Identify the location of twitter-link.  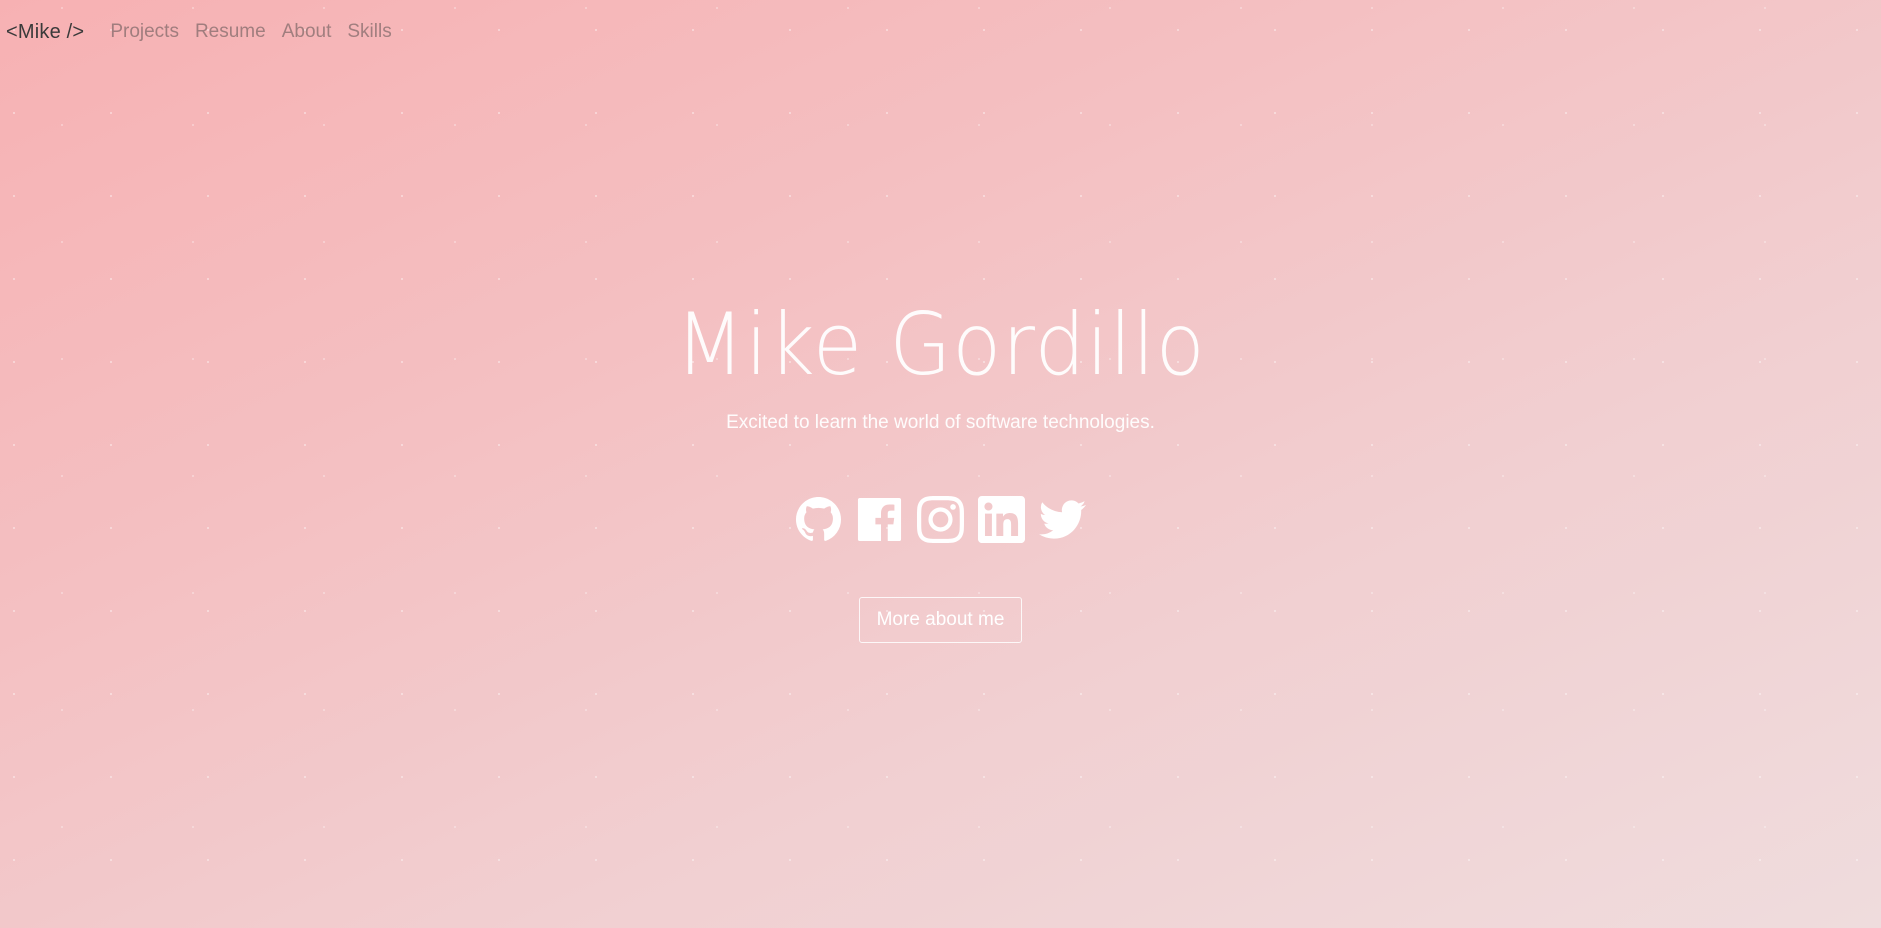
(1062, 521).